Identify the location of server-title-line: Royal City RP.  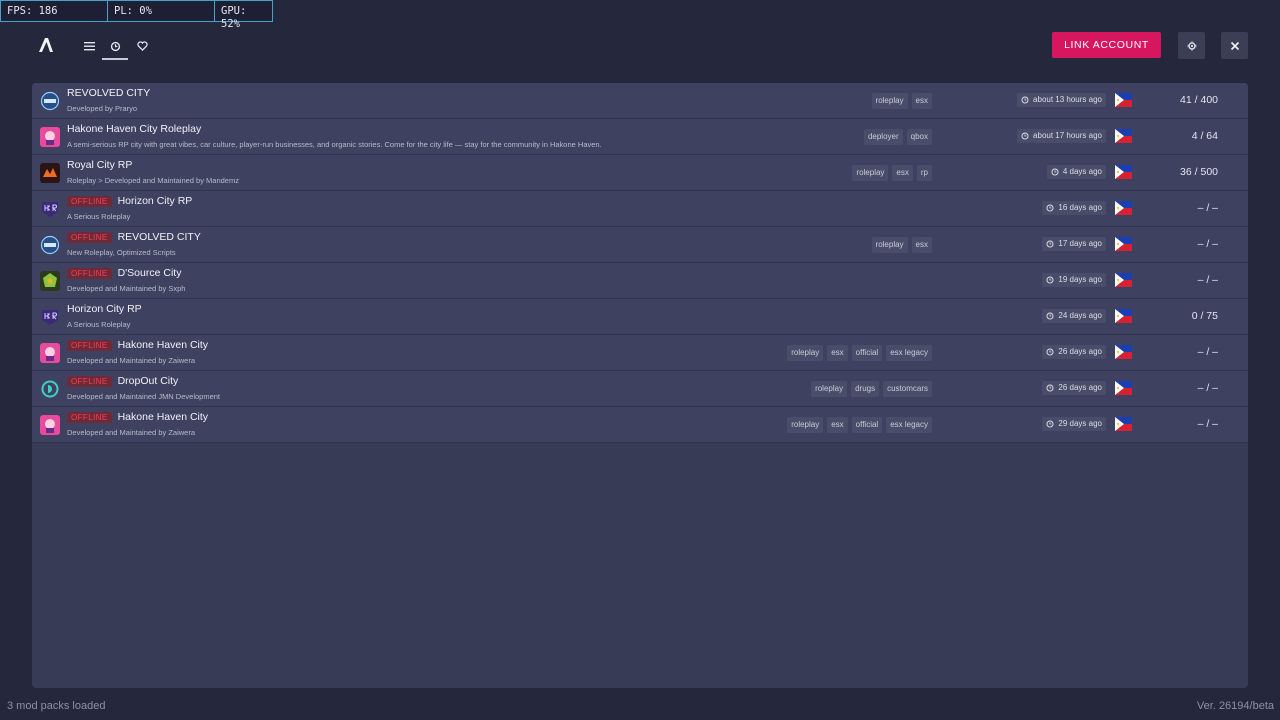
(99, 165).